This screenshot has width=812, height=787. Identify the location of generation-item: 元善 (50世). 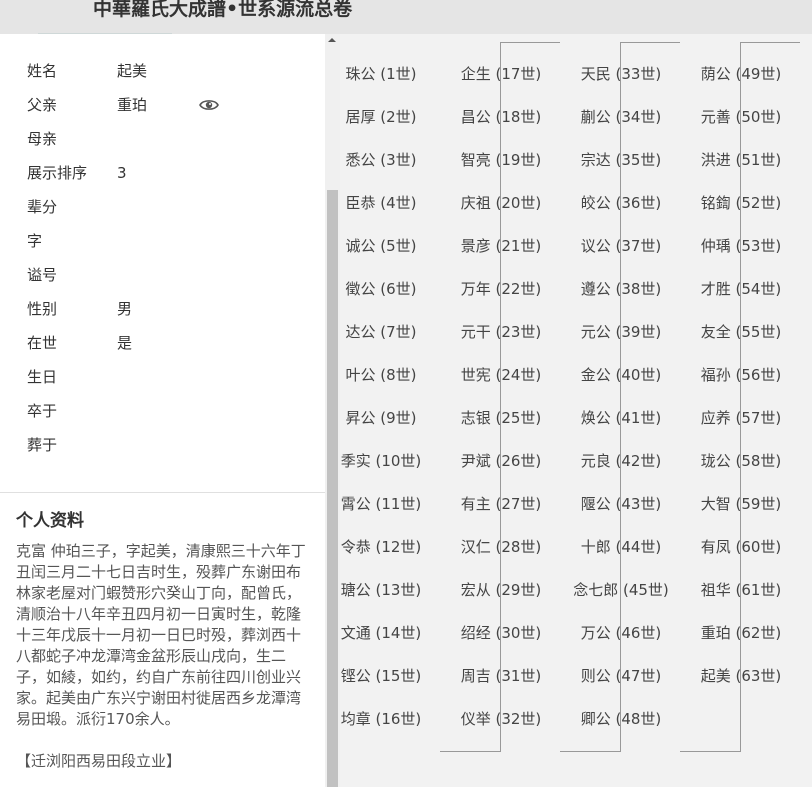
(741, 117).